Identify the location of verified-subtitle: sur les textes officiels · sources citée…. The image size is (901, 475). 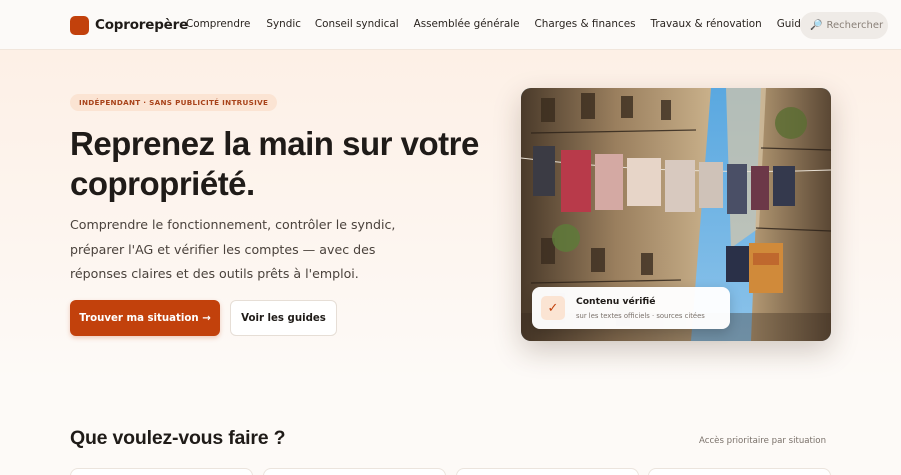
(640, 316).